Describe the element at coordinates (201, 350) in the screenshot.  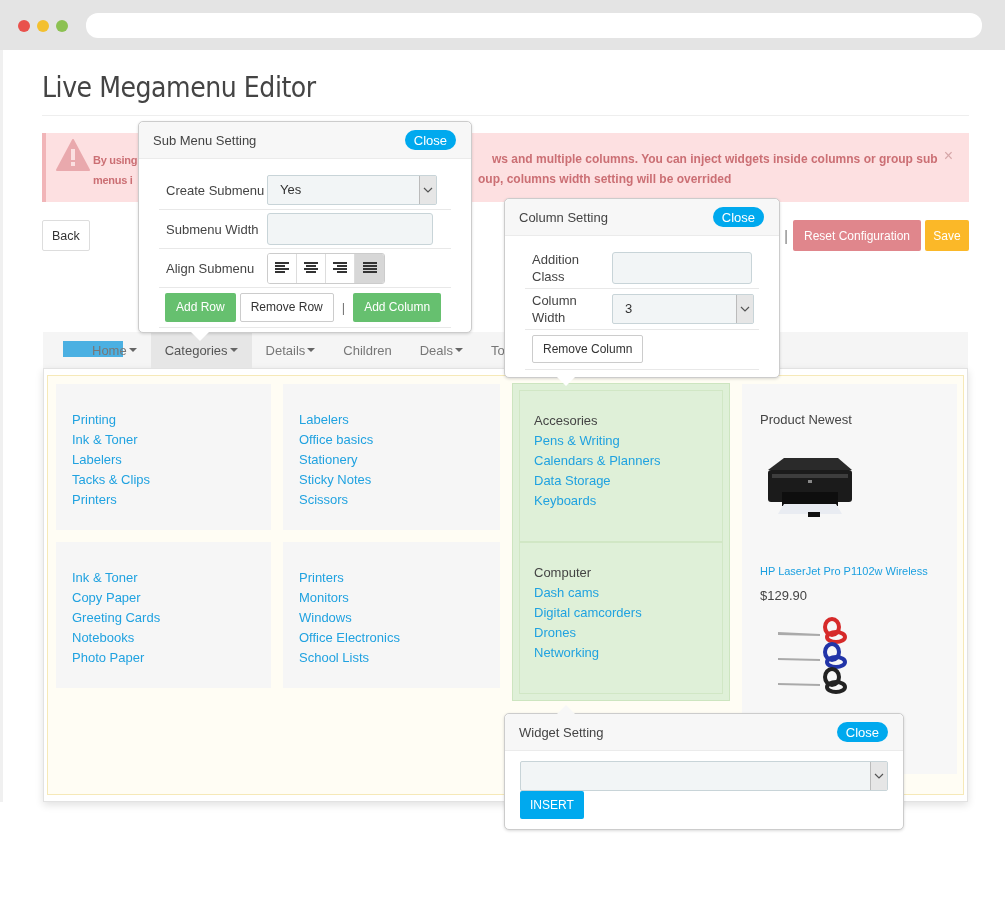
I see `menu-item: Categories` at that location.